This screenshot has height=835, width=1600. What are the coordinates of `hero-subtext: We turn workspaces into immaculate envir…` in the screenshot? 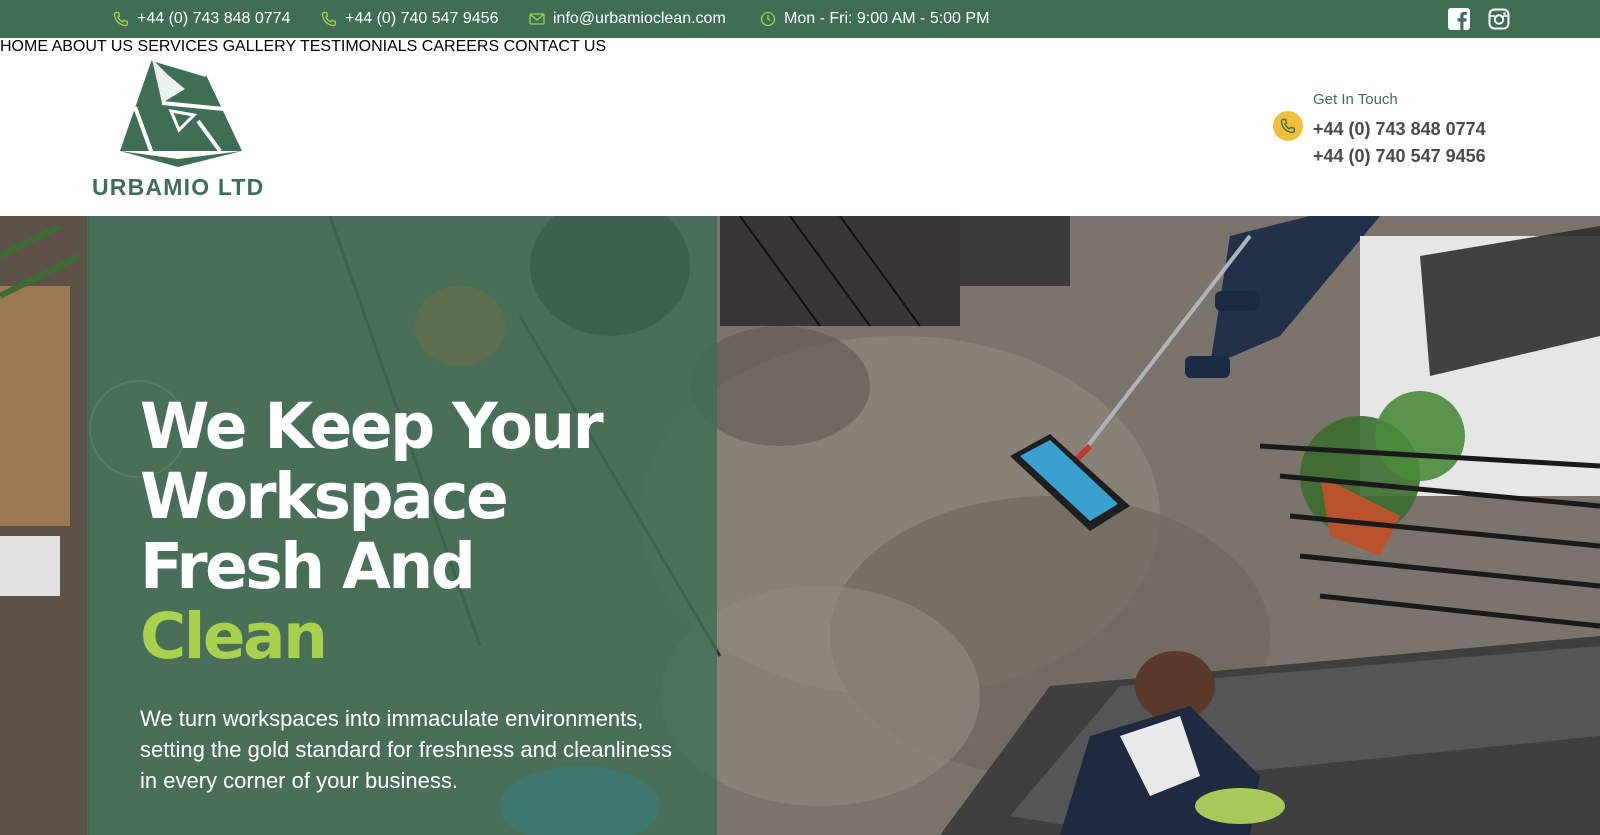 It's located at (406, 749).